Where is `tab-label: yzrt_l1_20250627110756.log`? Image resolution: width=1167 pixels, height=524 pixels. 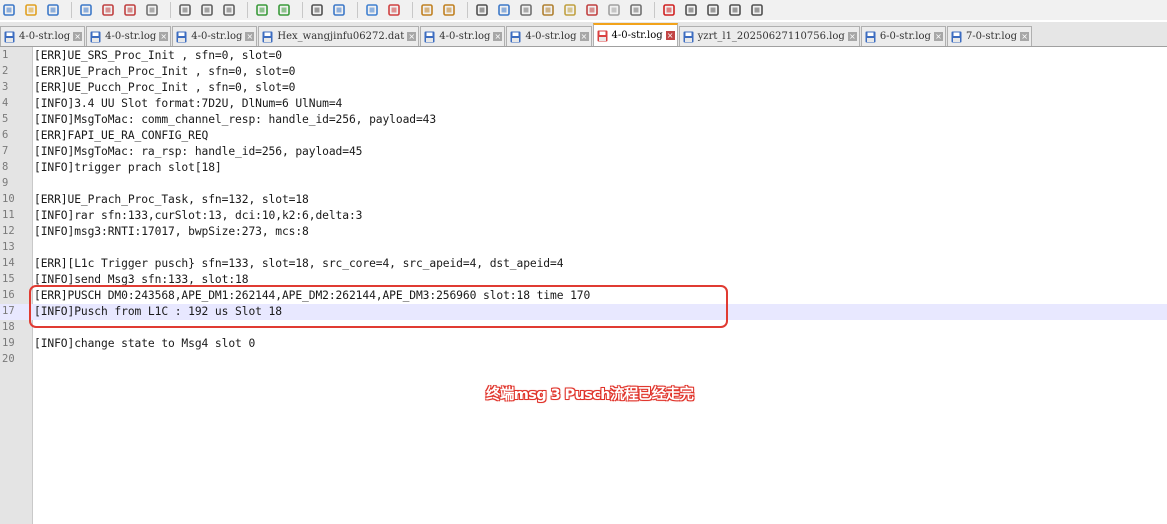 tab-label: yzrt_l1_20250627110756.log is located at coordinates (771, 36).